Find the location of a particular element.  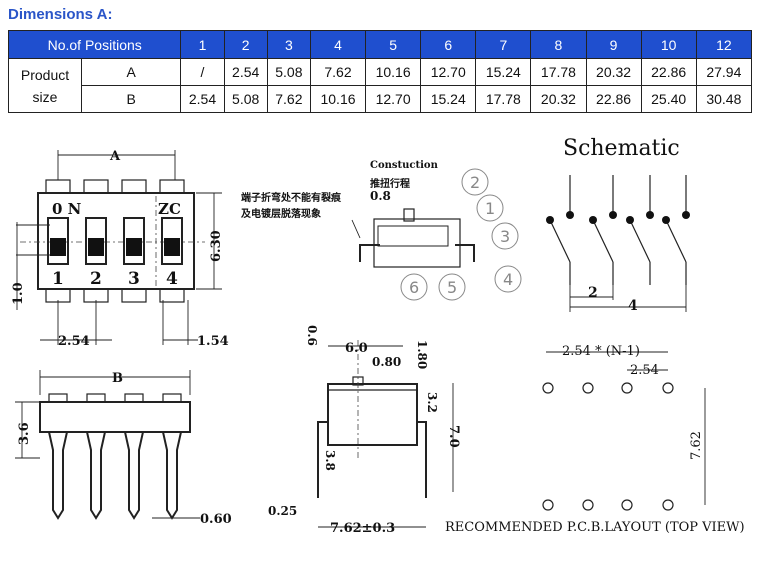

dim-stroke-label: 1.0 is located at coordinates (18, 293).